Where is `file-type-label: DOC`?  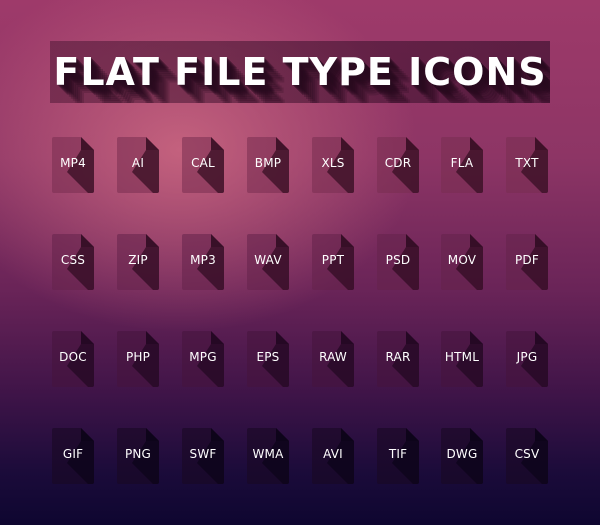 file-type-label: DOC is located at coordinates (73, 357).